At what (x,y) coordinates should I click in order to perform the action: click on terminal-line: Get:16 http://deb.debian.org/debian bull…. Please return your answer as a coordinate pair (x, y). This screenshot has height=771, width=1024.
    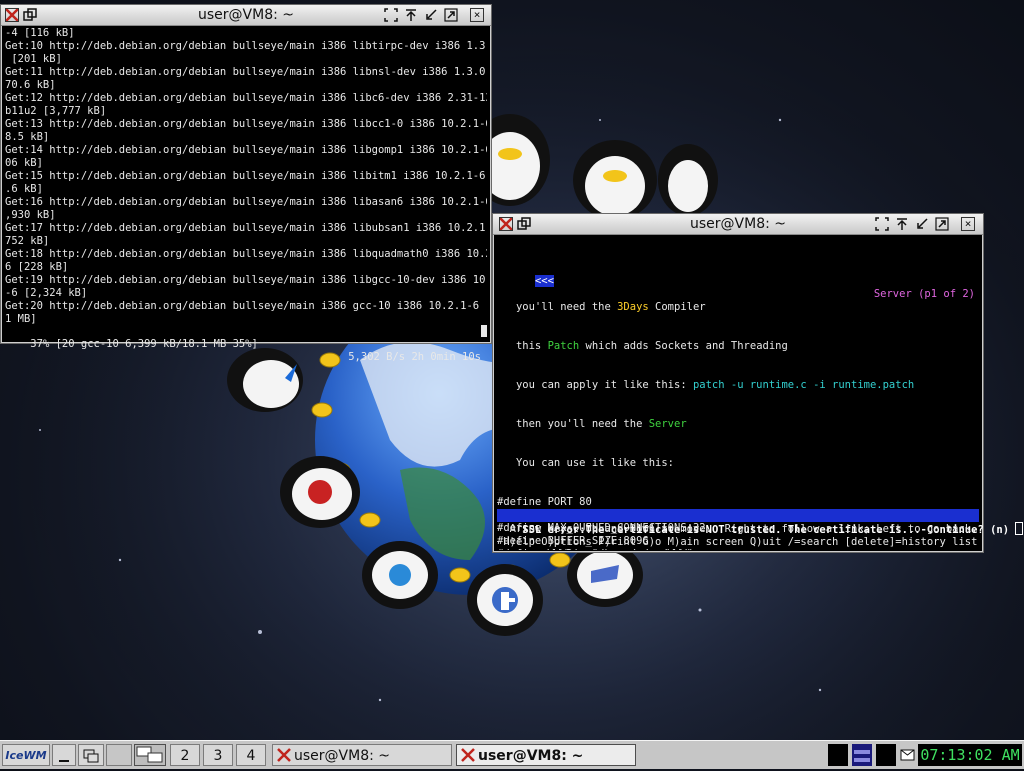
    Looking at the image, I should click on (246, 202).